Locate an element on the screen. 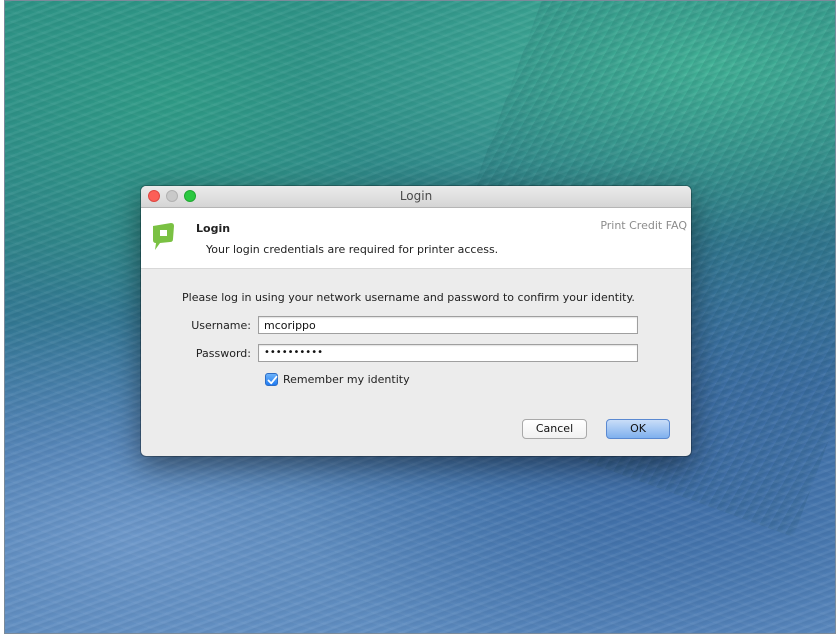 The image size is (838, 636). window-title: Login is located at coordinates (416, 196).